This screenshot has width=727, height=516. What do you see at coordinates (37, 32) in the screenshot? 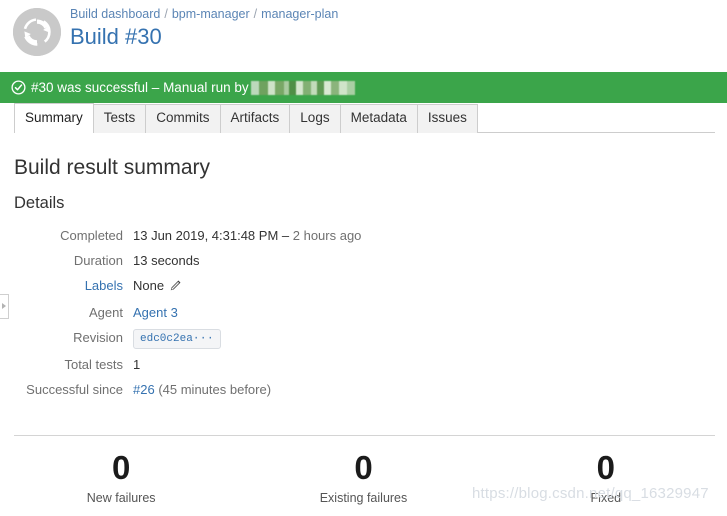
I see `build-sync-icon` at bounding box center [37, 32].